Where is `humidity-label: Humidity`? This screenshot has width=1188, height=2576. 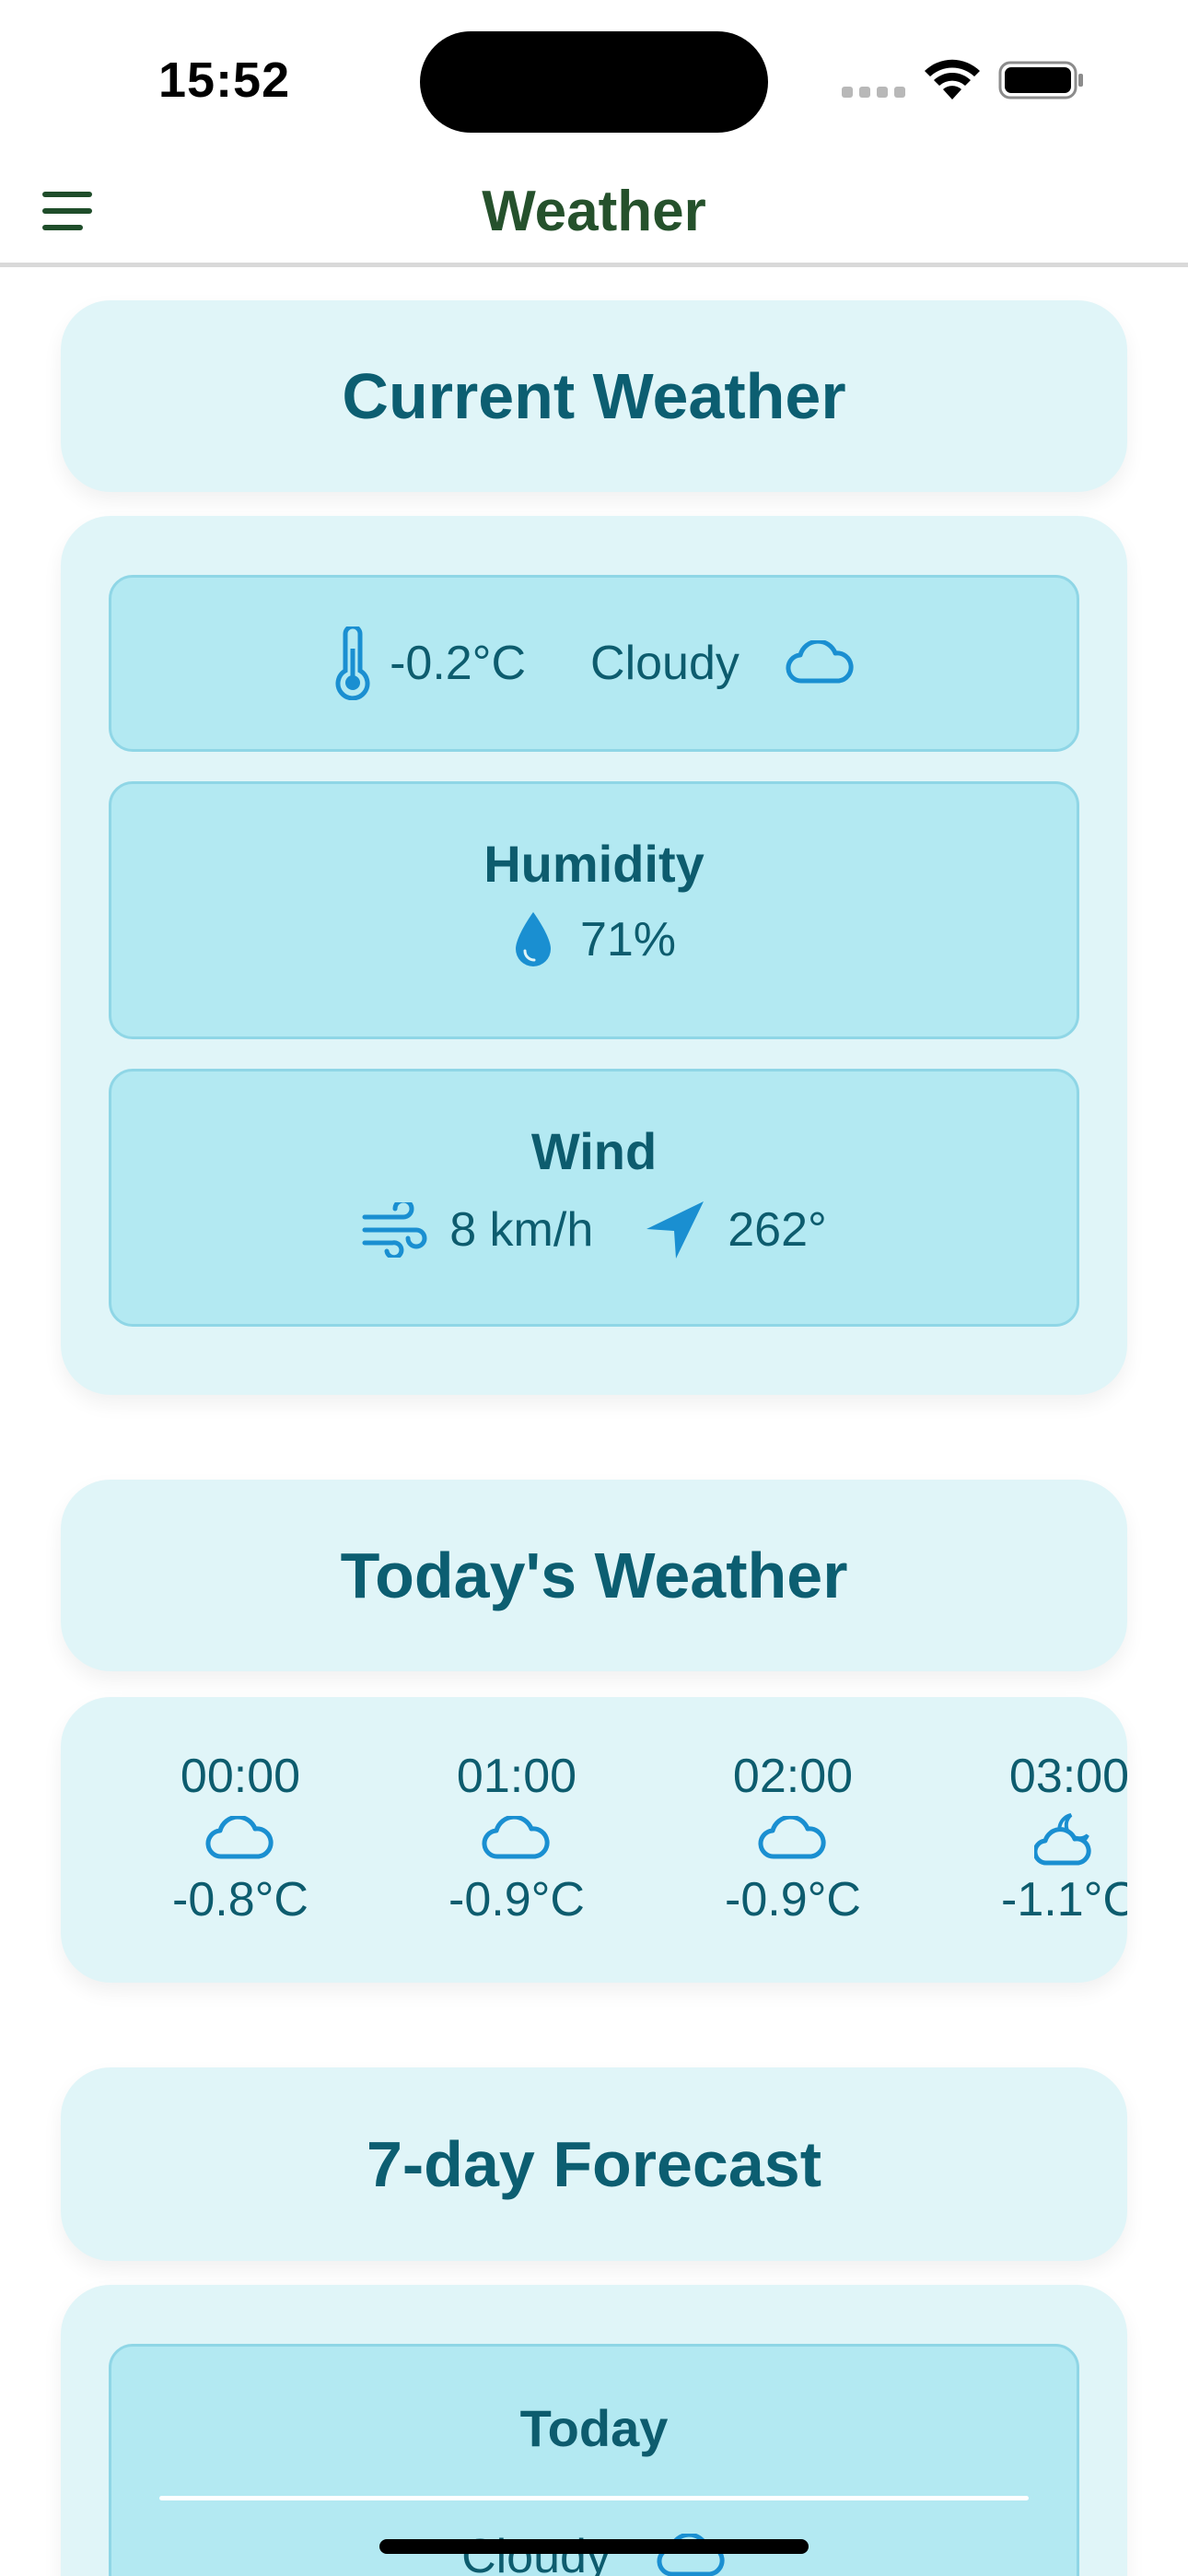 humidity-label: Humidity is located at coordinates (594, 864).